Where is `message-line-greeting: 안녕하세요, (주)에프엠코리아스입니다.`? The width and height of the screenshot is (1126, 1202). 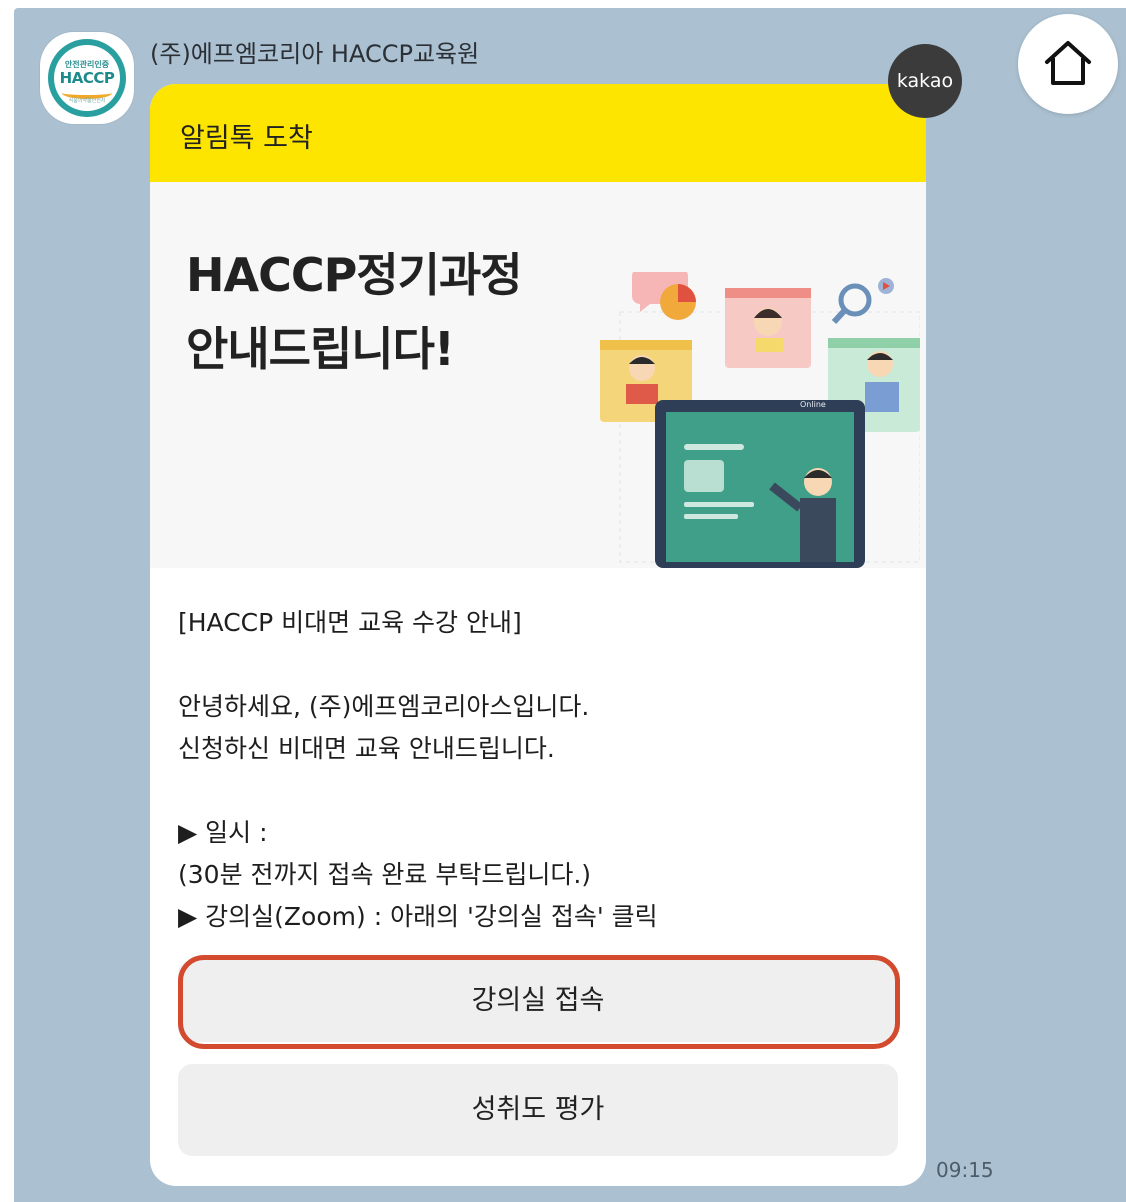 message-line-greeting: 안녕하세요, (주)에프엠코리아스입니다. is located at coordinates (384, 706).